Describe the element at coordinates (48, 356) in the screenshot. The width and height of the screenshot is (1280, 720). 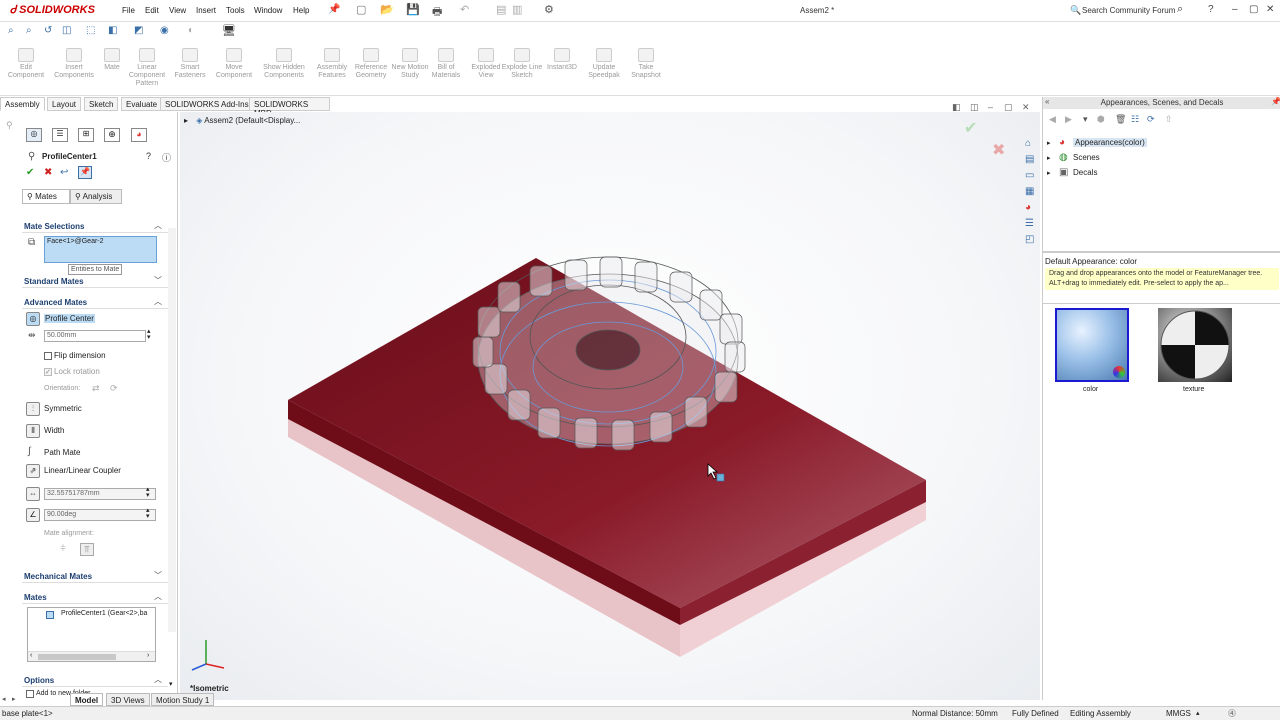
I see `flip-dimension-checkbox` at that location.